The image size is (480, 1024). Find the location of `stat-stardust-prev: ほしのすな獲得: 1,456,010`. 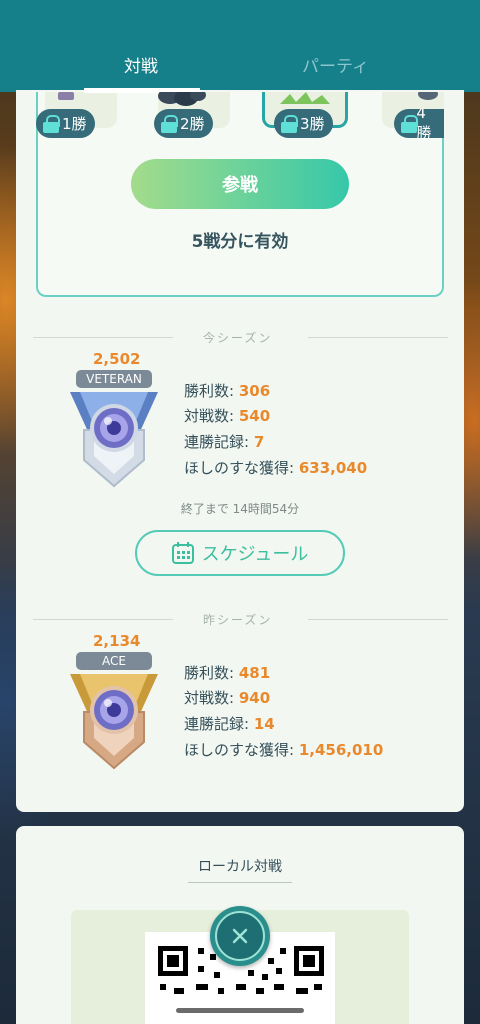

stat-stardust-prev: ほしのすな獲得: 1,456,010 is located at coordinates (283, 749).